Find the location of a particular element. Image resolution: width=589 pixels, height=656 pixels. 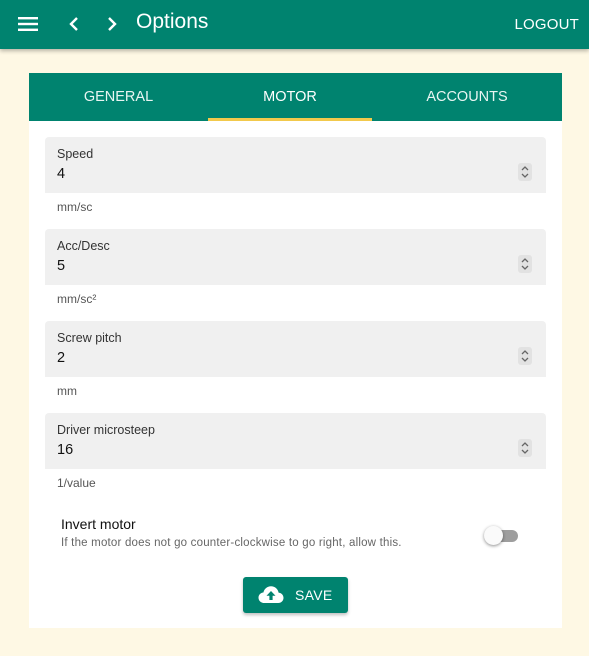

chevron-right-icon is located at coordinates (112, 24).